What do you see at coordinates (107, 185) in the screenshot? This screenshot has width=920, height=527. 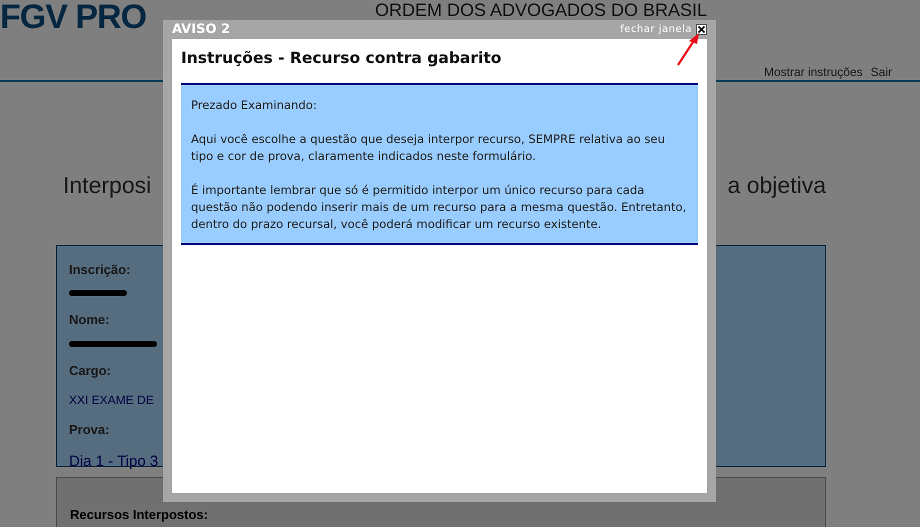 I see `page-heading: Interposi` at bounding box center [107, 185].